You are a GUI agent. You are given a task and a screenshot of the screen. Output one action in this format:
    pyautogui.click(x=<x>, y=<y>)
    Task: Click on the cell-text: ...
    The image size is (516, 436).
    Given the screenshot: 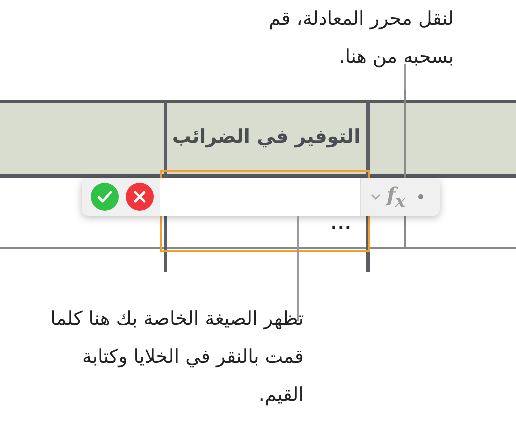 What is the action you would take?
    pyautogui.click(x=341, y=223)
    